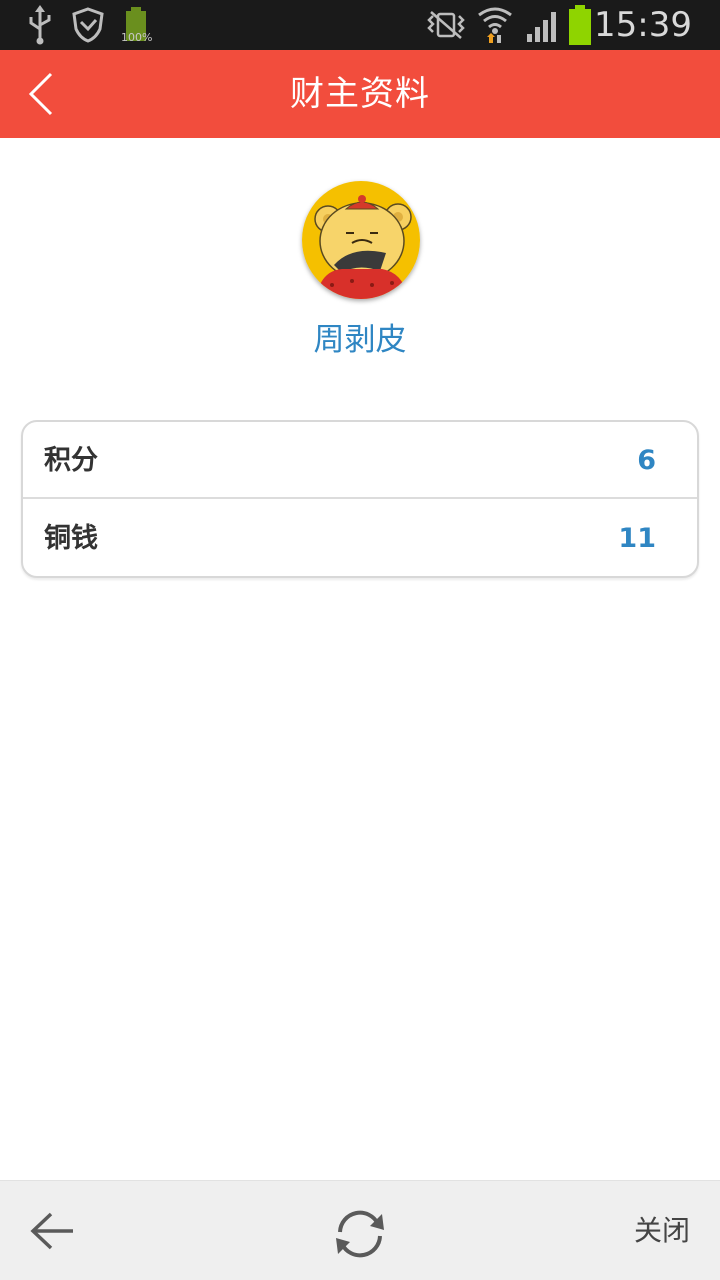 The image size is (720, 1280). I want to click on points-value: 6, so click(646, 460).